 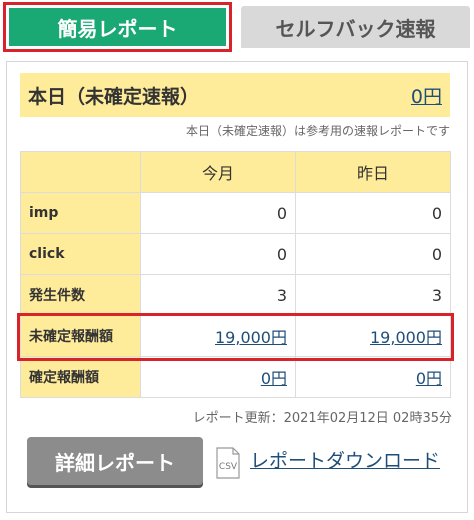 I want to click on table-header-row: 今月 昨日, so click(x=235, y=172).